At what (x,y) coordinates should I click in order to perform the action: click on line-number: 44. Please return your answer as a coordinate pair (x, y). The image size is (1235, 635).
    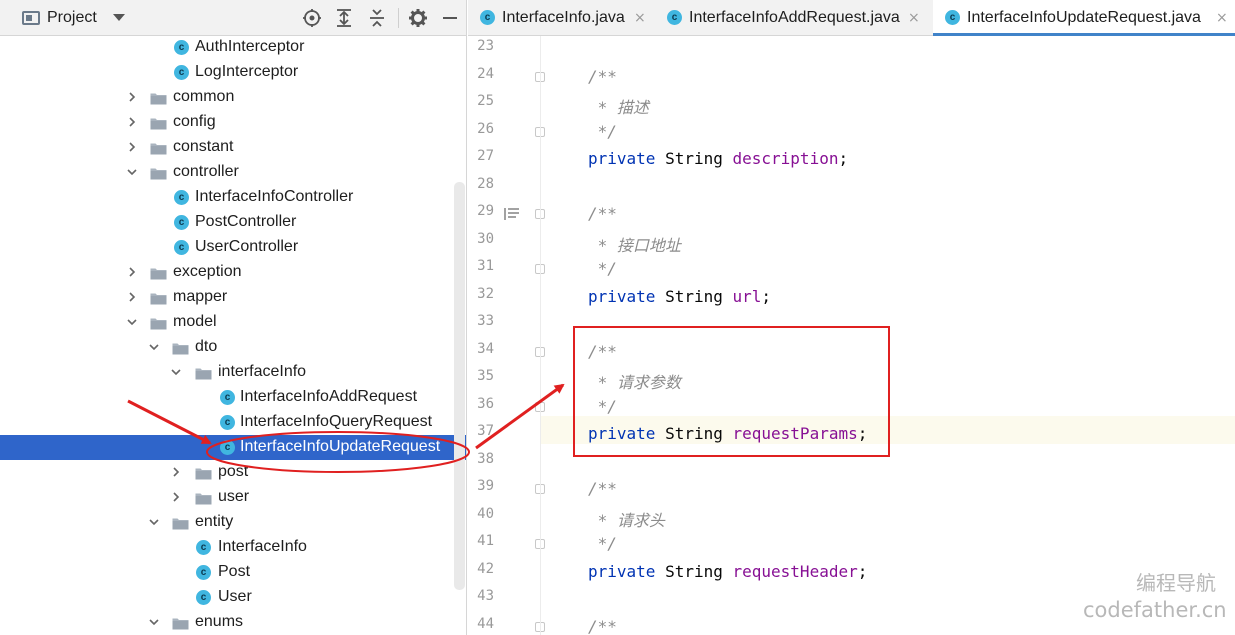
    Looking at the image, I should click on (485, 623).